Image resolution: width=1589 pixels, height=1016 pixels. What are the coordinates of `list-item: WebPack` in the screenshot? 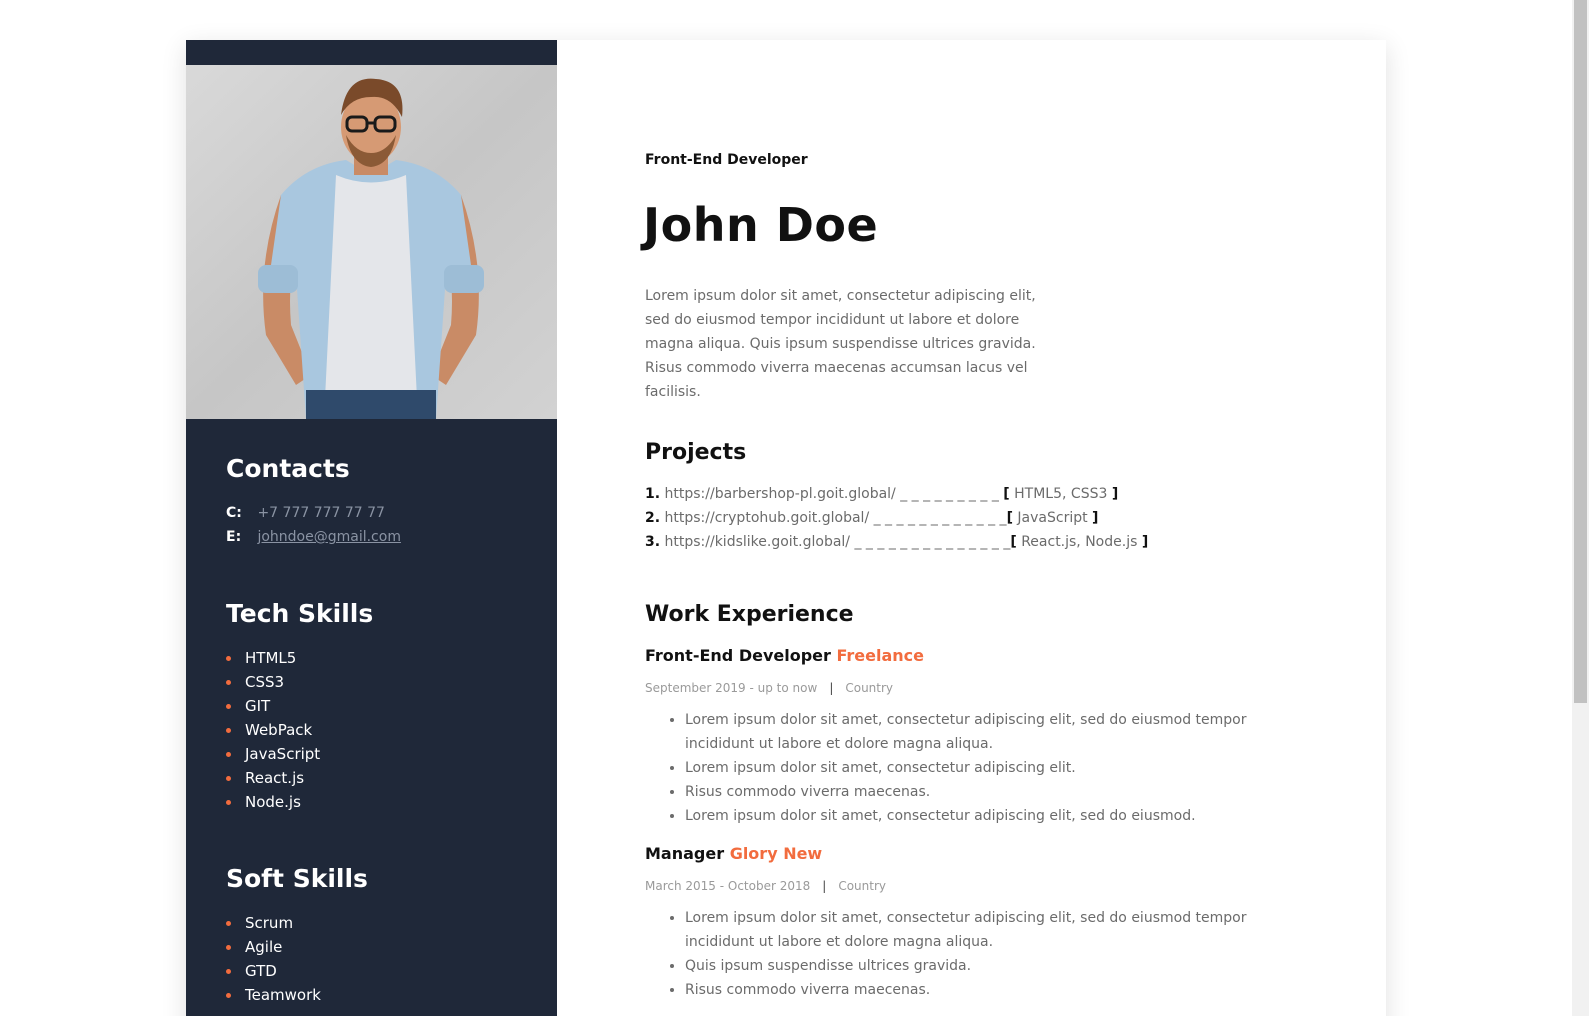 It's located at (376, 730).